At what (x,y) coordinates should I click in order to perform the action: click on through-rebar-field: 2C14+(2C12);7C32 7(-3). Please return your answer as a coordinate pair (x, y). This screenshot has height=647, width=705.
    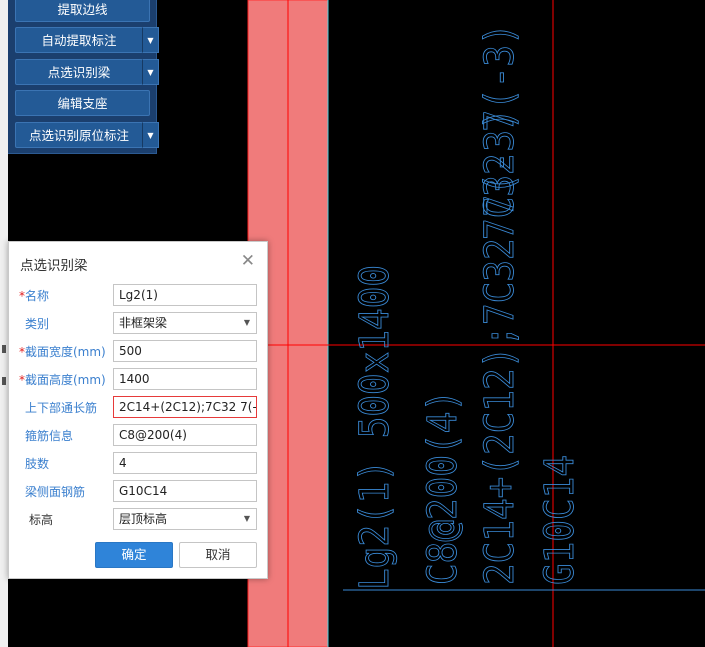
    Looking at the image, I should click on (185, 407).